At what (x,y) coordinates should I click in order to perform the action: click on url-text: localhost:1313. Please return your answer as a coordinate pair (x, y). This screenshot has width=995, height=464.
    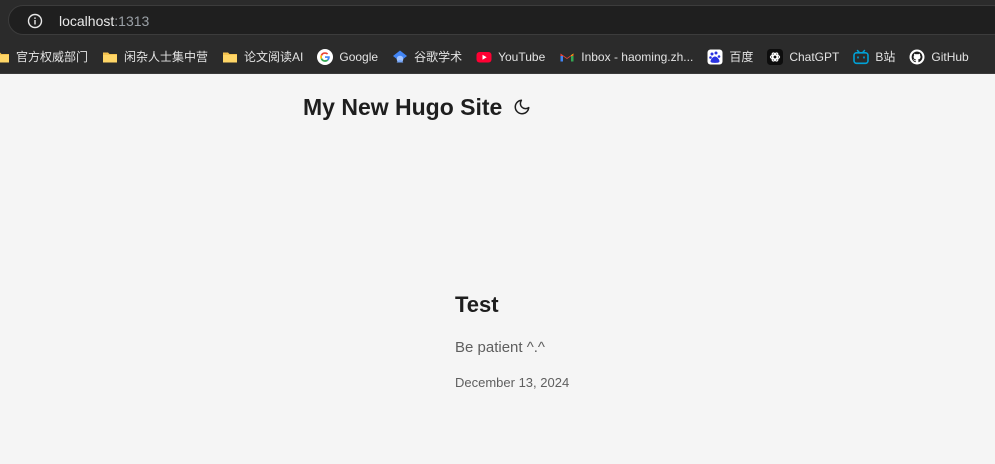
    Looking at the image, I should click on (104, 21).